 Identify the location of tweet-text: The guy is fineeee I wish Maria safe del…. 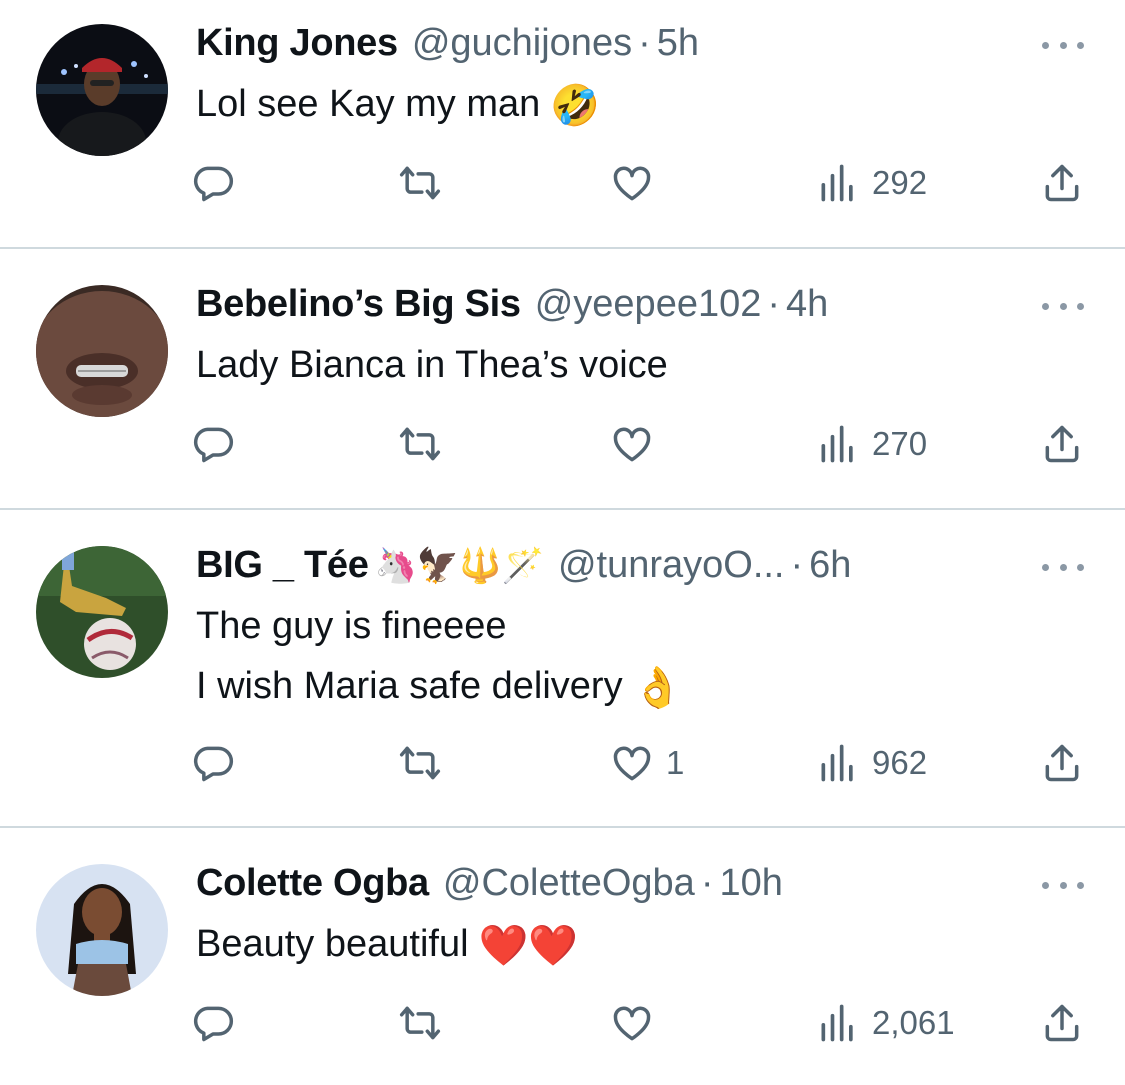
(439, 657).